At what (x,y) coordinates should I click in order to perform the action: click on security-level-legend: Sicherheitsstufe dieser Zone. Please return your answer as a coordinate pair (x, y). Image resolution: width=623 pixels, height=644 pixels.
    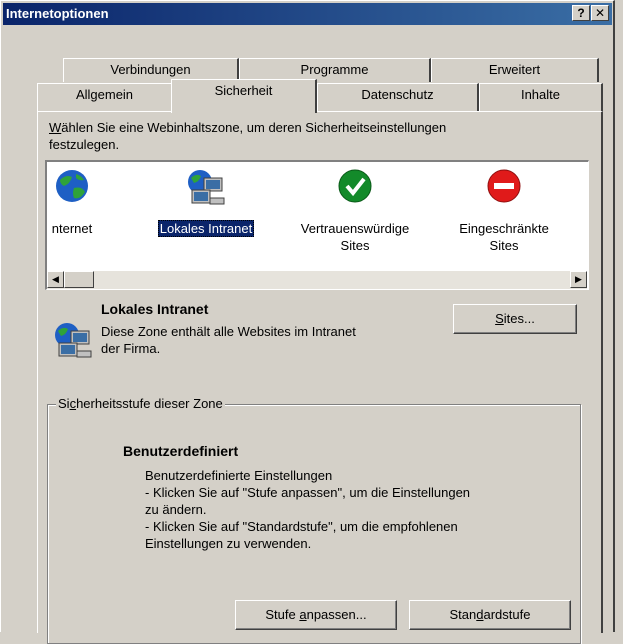
    Looking at the image, I should click on (140, 403).